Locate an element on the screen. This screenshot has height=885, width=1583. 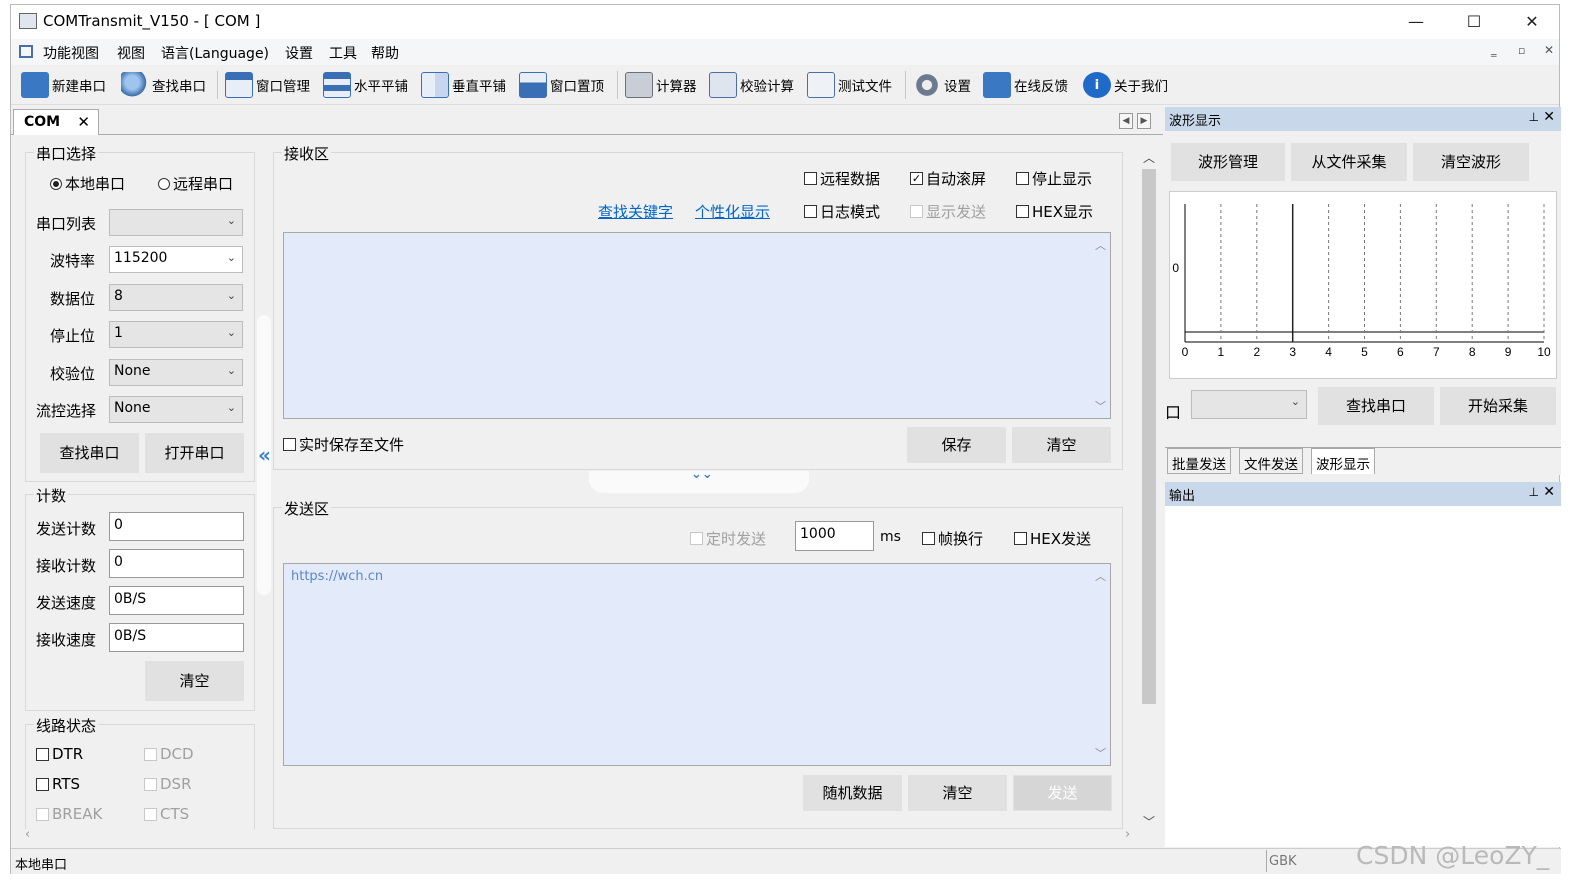
scroll-right-icon: › is located at coordinates (1127, 834).